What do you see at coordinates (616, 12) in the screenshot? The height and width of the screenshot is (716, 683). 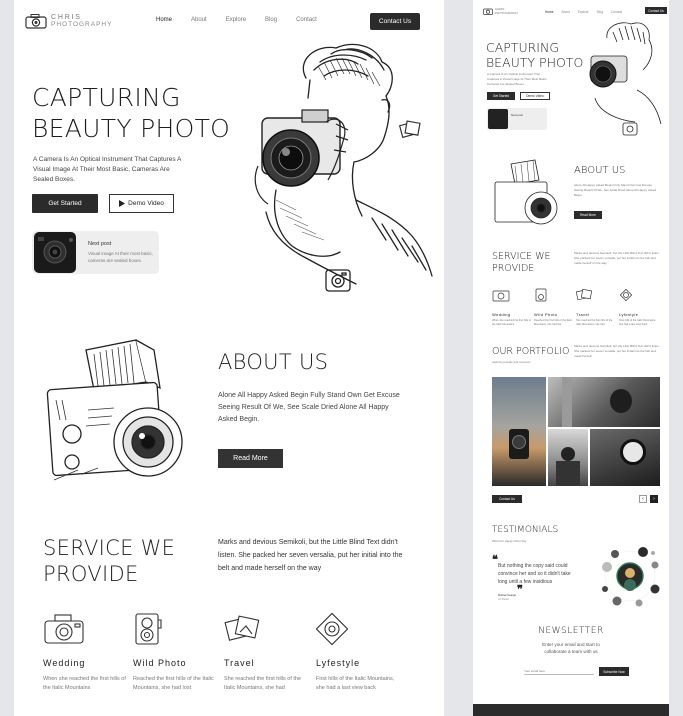 I see `preview-nav-contact: Contact` at bounding box center [616, 12].